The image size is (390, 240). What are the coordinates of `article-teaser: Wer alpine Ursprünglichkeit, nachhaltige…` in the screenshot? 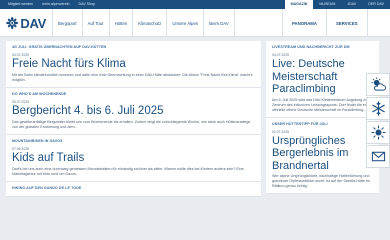 It's located at (321, 181).